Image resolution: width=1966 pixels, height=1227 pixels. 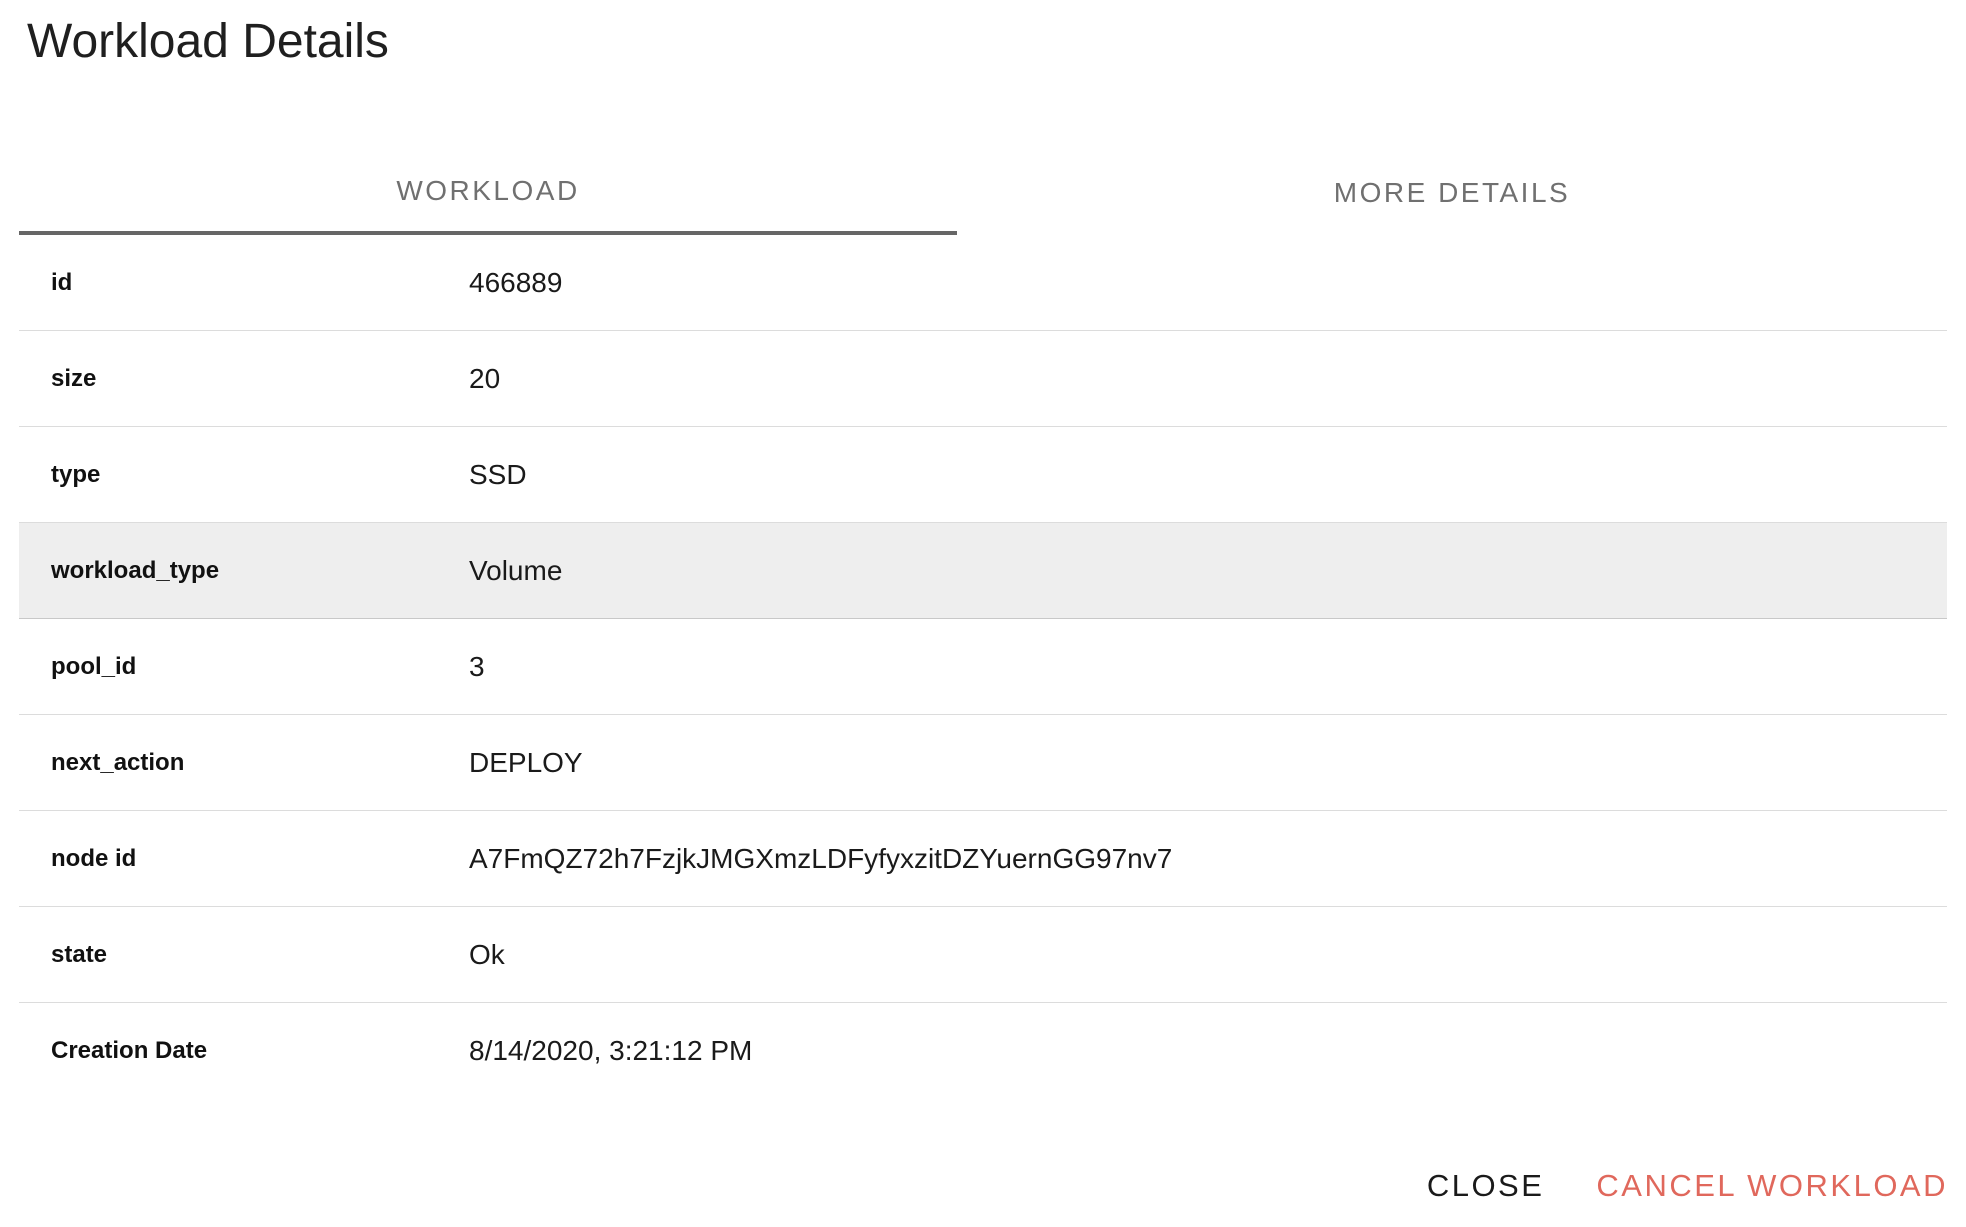 I want to click on row-key: id, so click(x=62, y=282).